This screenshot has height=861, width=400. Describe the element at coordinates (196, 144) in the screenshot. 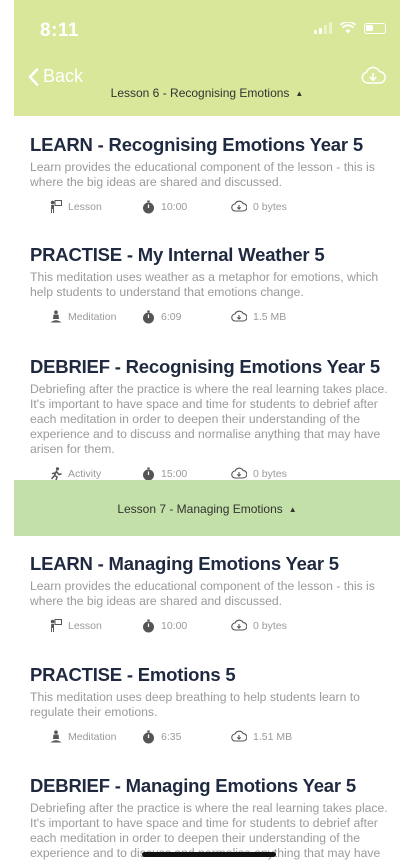

I see `item-title: LEARN - Recognising Emotions Year 5` at that location.